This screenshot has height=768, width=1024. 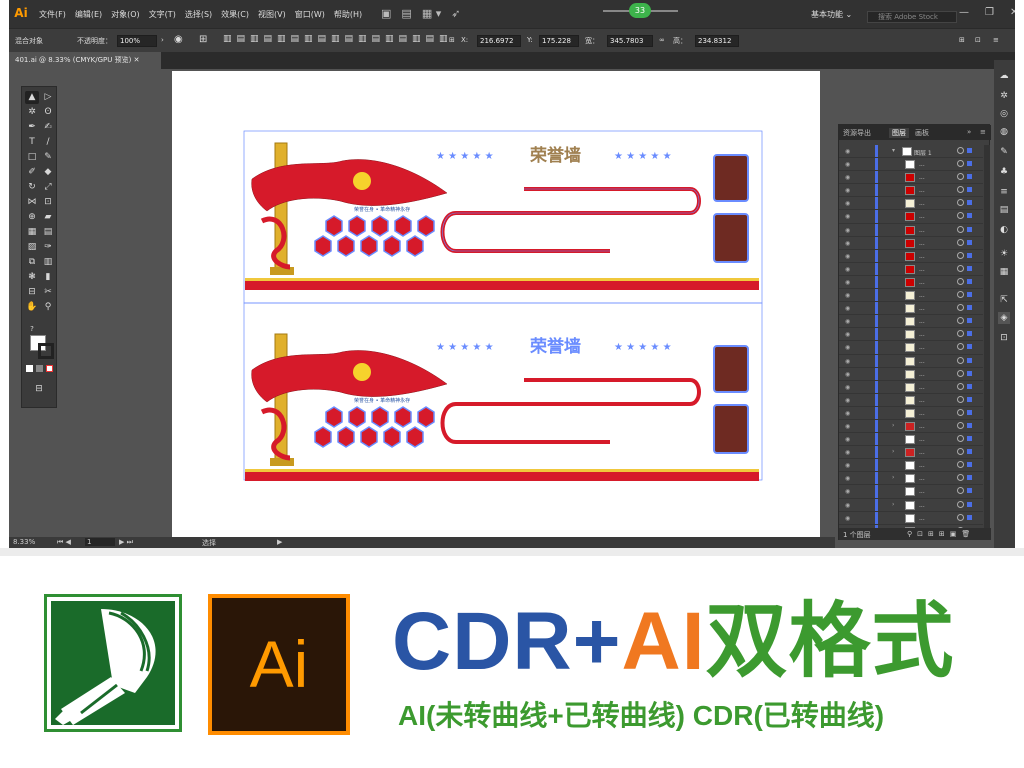 I want to click on menu-edit: 编辑(E), so click(x=88, y=14).